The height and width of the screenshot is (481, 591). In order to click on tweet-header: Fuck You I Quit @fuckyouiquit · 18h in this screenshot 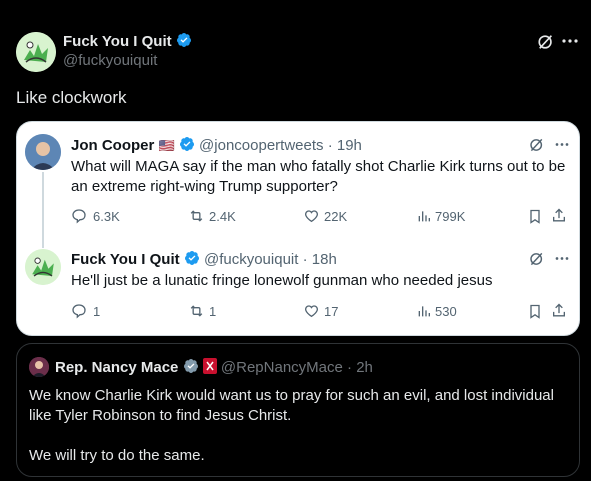, I will do `click(204, 259)`.